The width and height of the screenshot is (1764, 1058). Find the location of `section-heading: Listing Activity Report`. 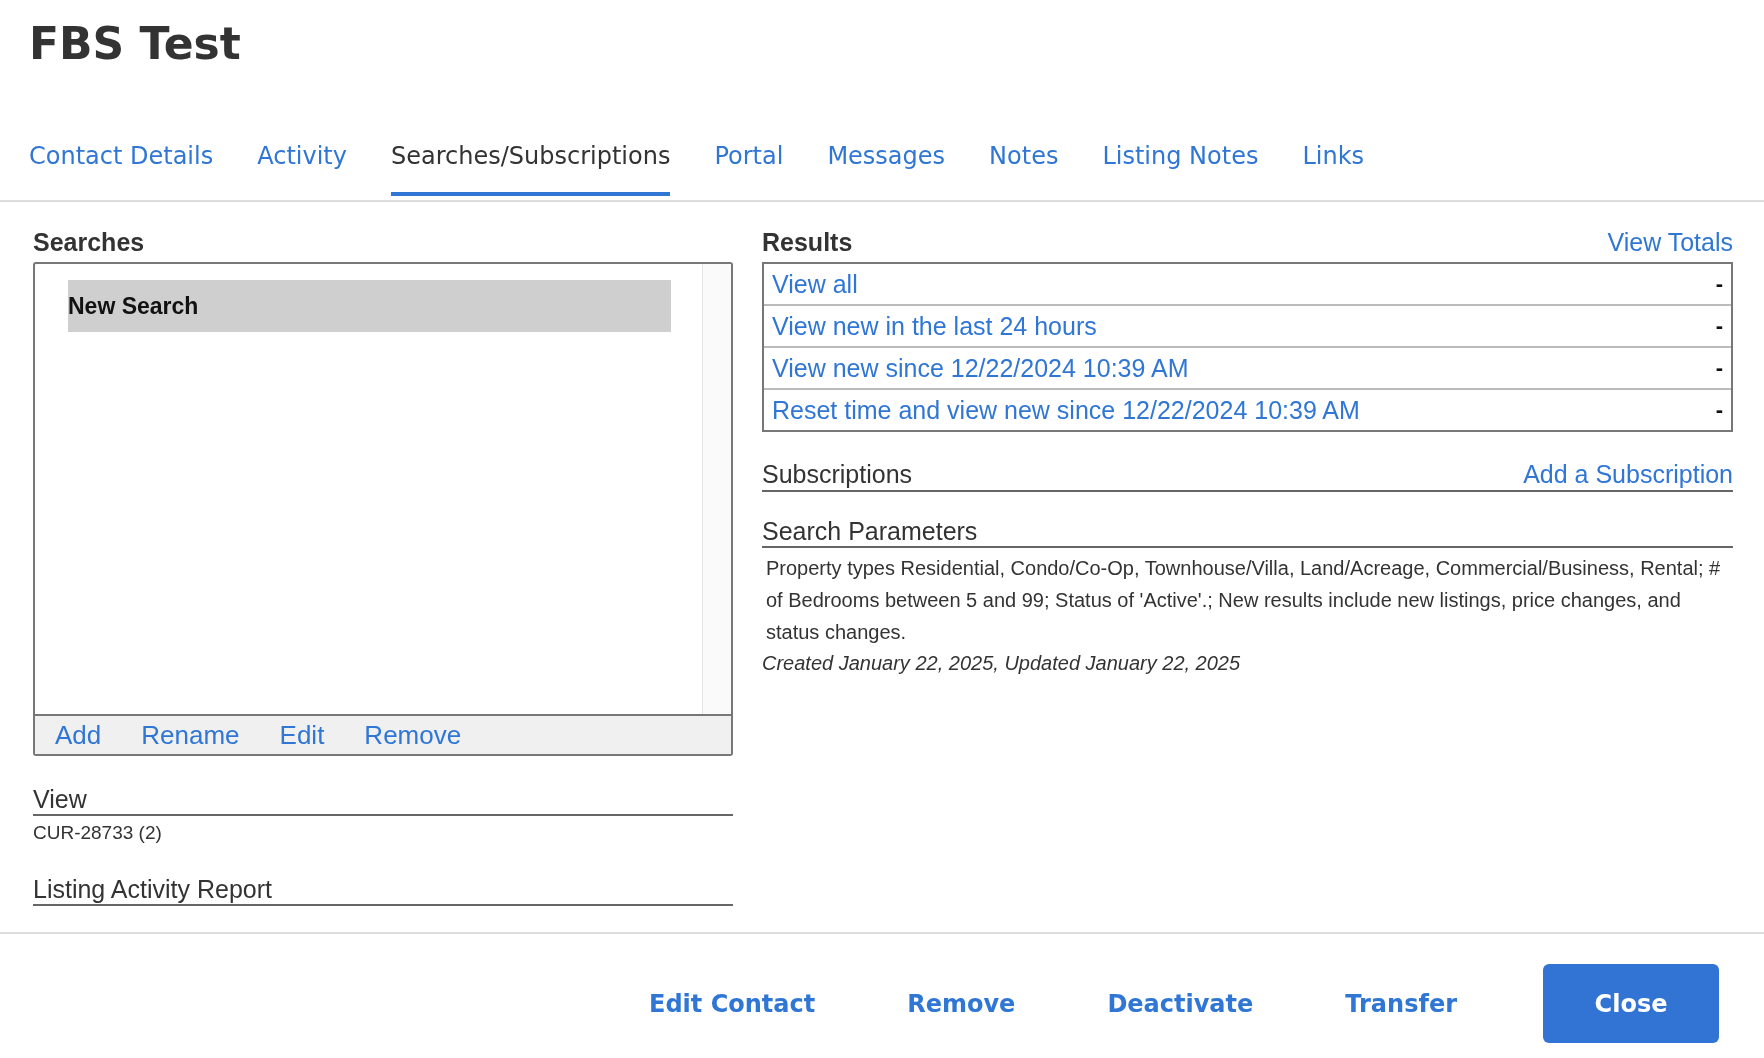

section-heading: Listing Activity Report is located at coordinates (383, 890).